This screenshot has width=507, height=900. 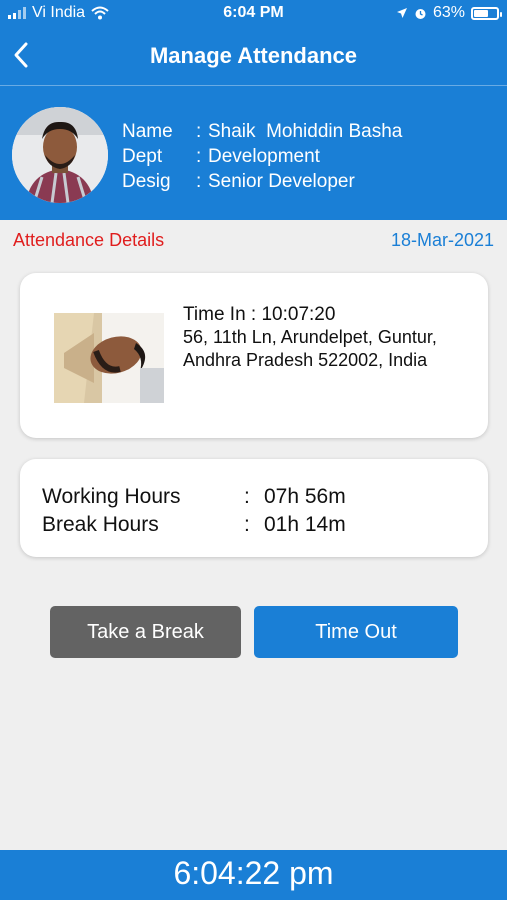 I want to click on battery-icon, so click(x=486, y=13).